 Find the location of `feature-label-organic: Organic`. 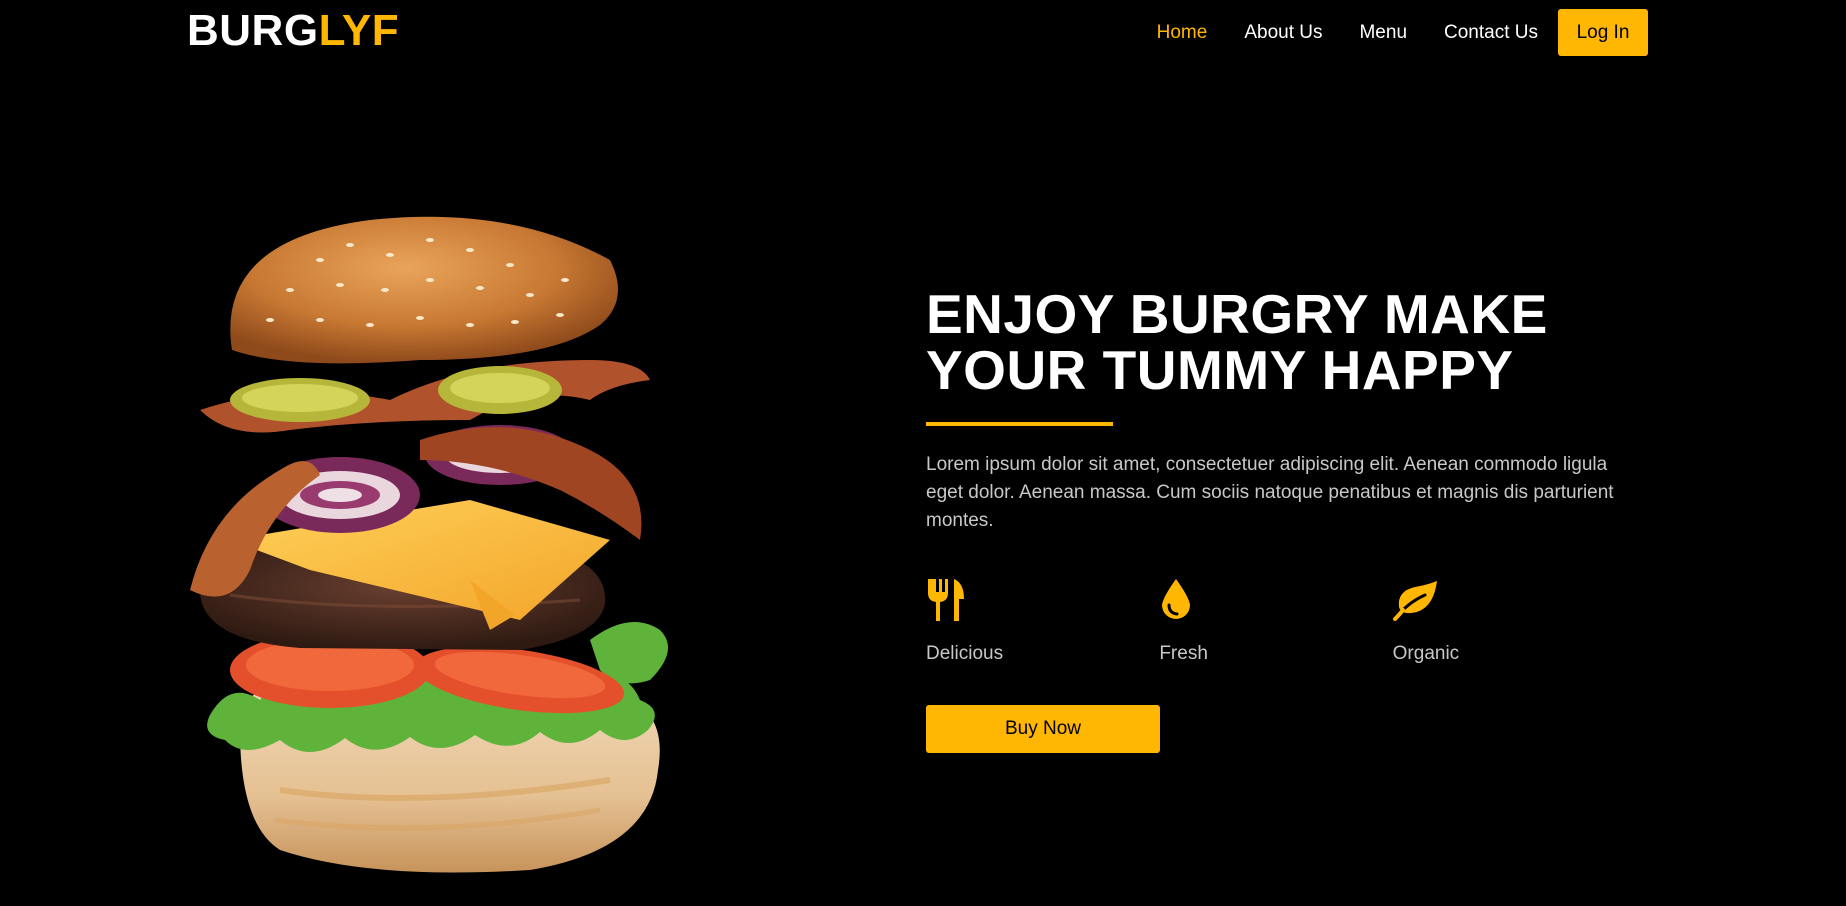

feature-label-organic: Organic is located at coordinates (1426, 653).